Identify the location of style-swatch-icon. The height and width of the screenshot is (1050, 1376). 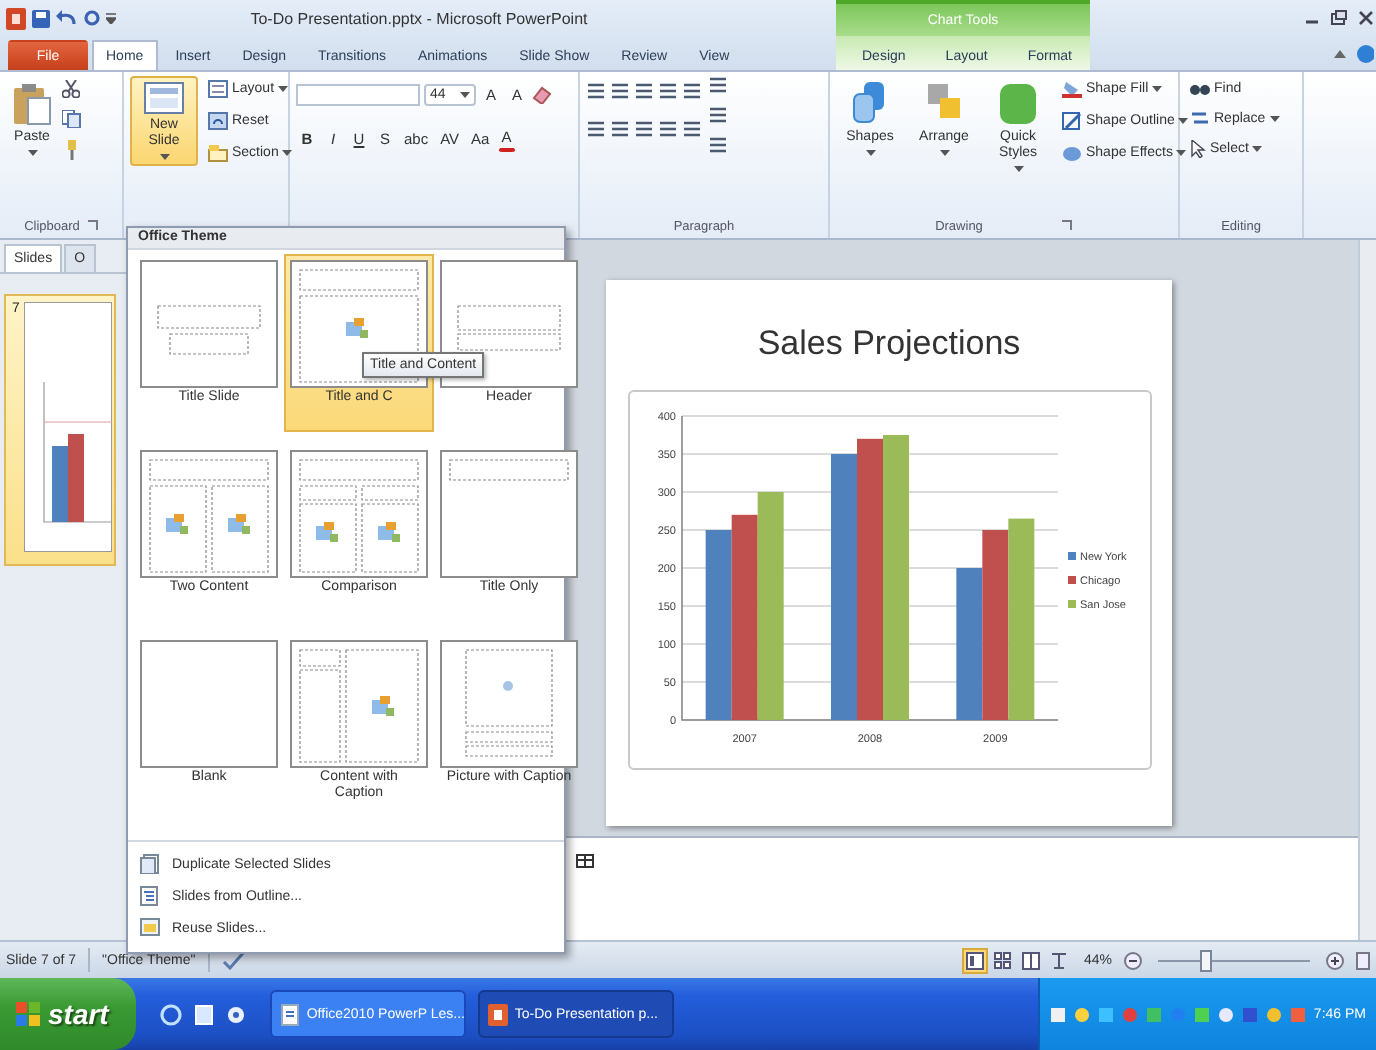
(1018, 104).